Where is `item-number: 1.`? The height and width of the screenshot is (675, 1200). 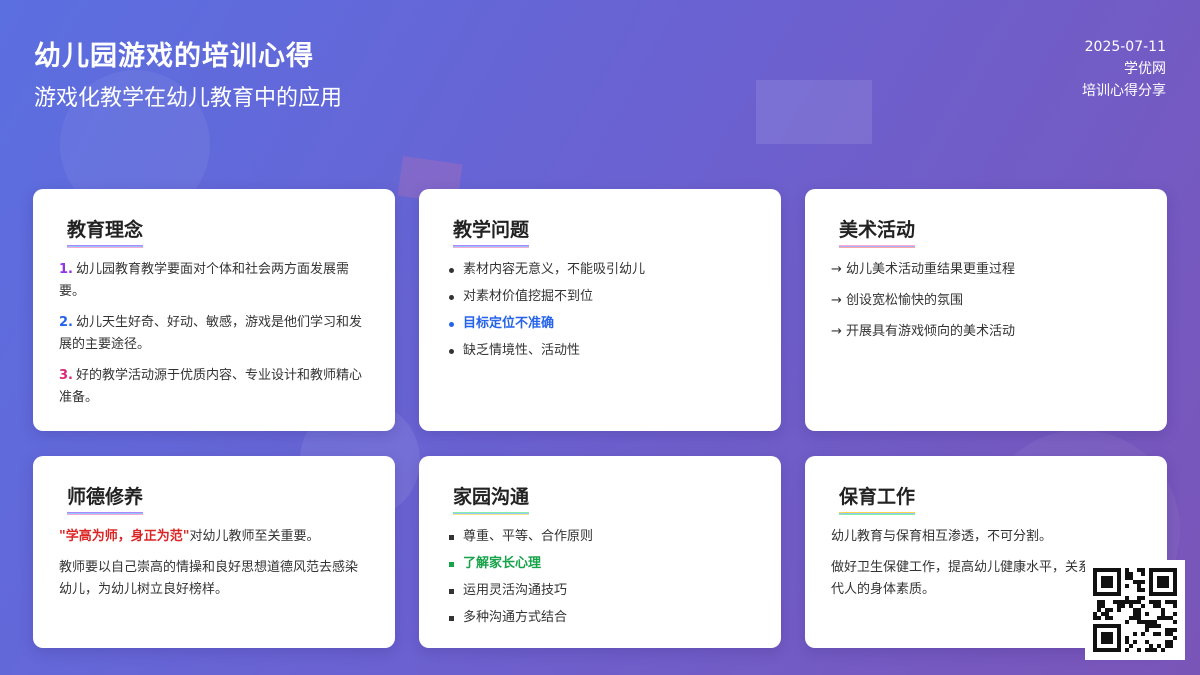
item-number: 1. is located at coordinates (66, 269).